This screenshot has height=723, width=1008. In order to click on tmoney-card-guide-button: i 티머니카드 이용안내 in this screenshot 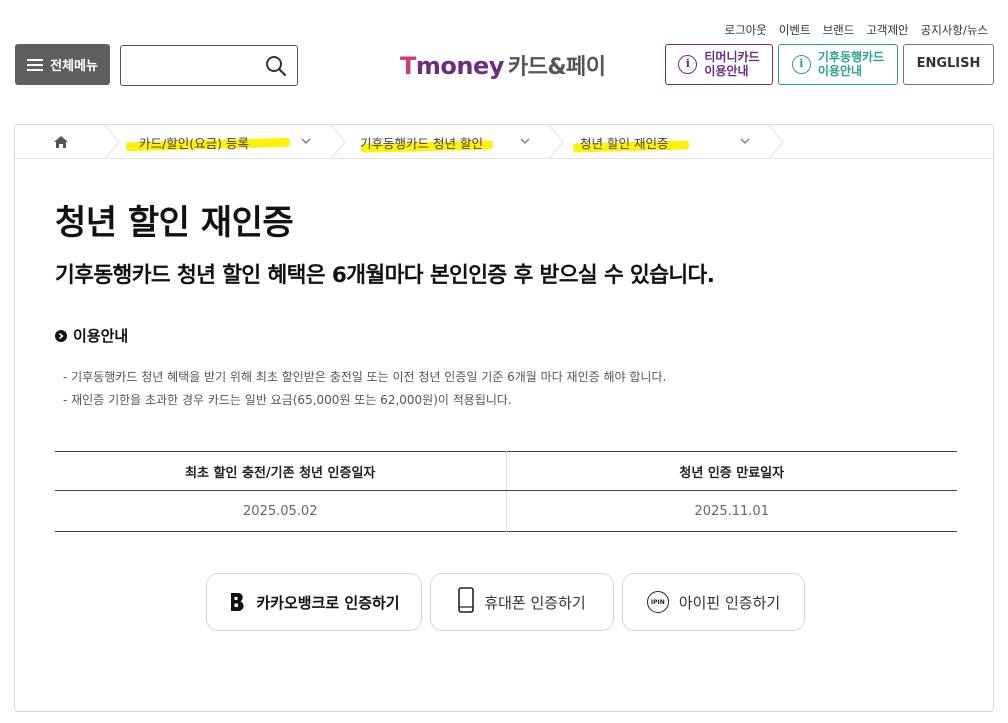, I will do `click(719, 64)`.